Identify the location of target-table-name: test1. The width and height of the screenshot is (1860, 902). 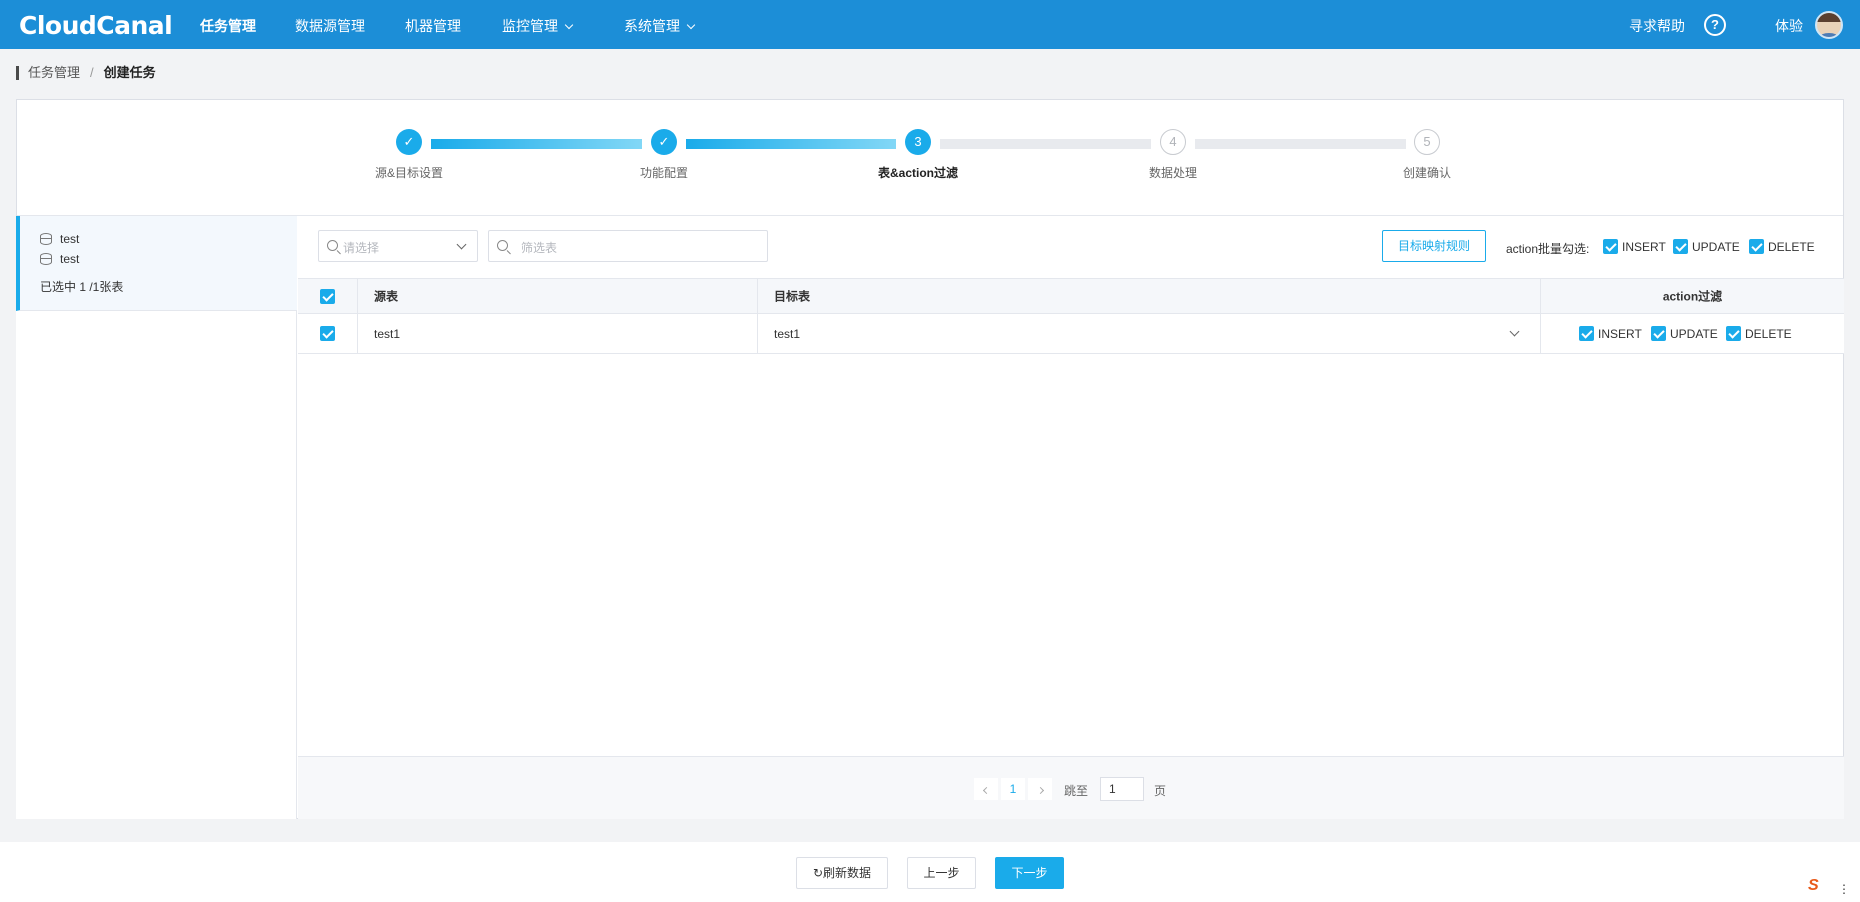
(787, 333).